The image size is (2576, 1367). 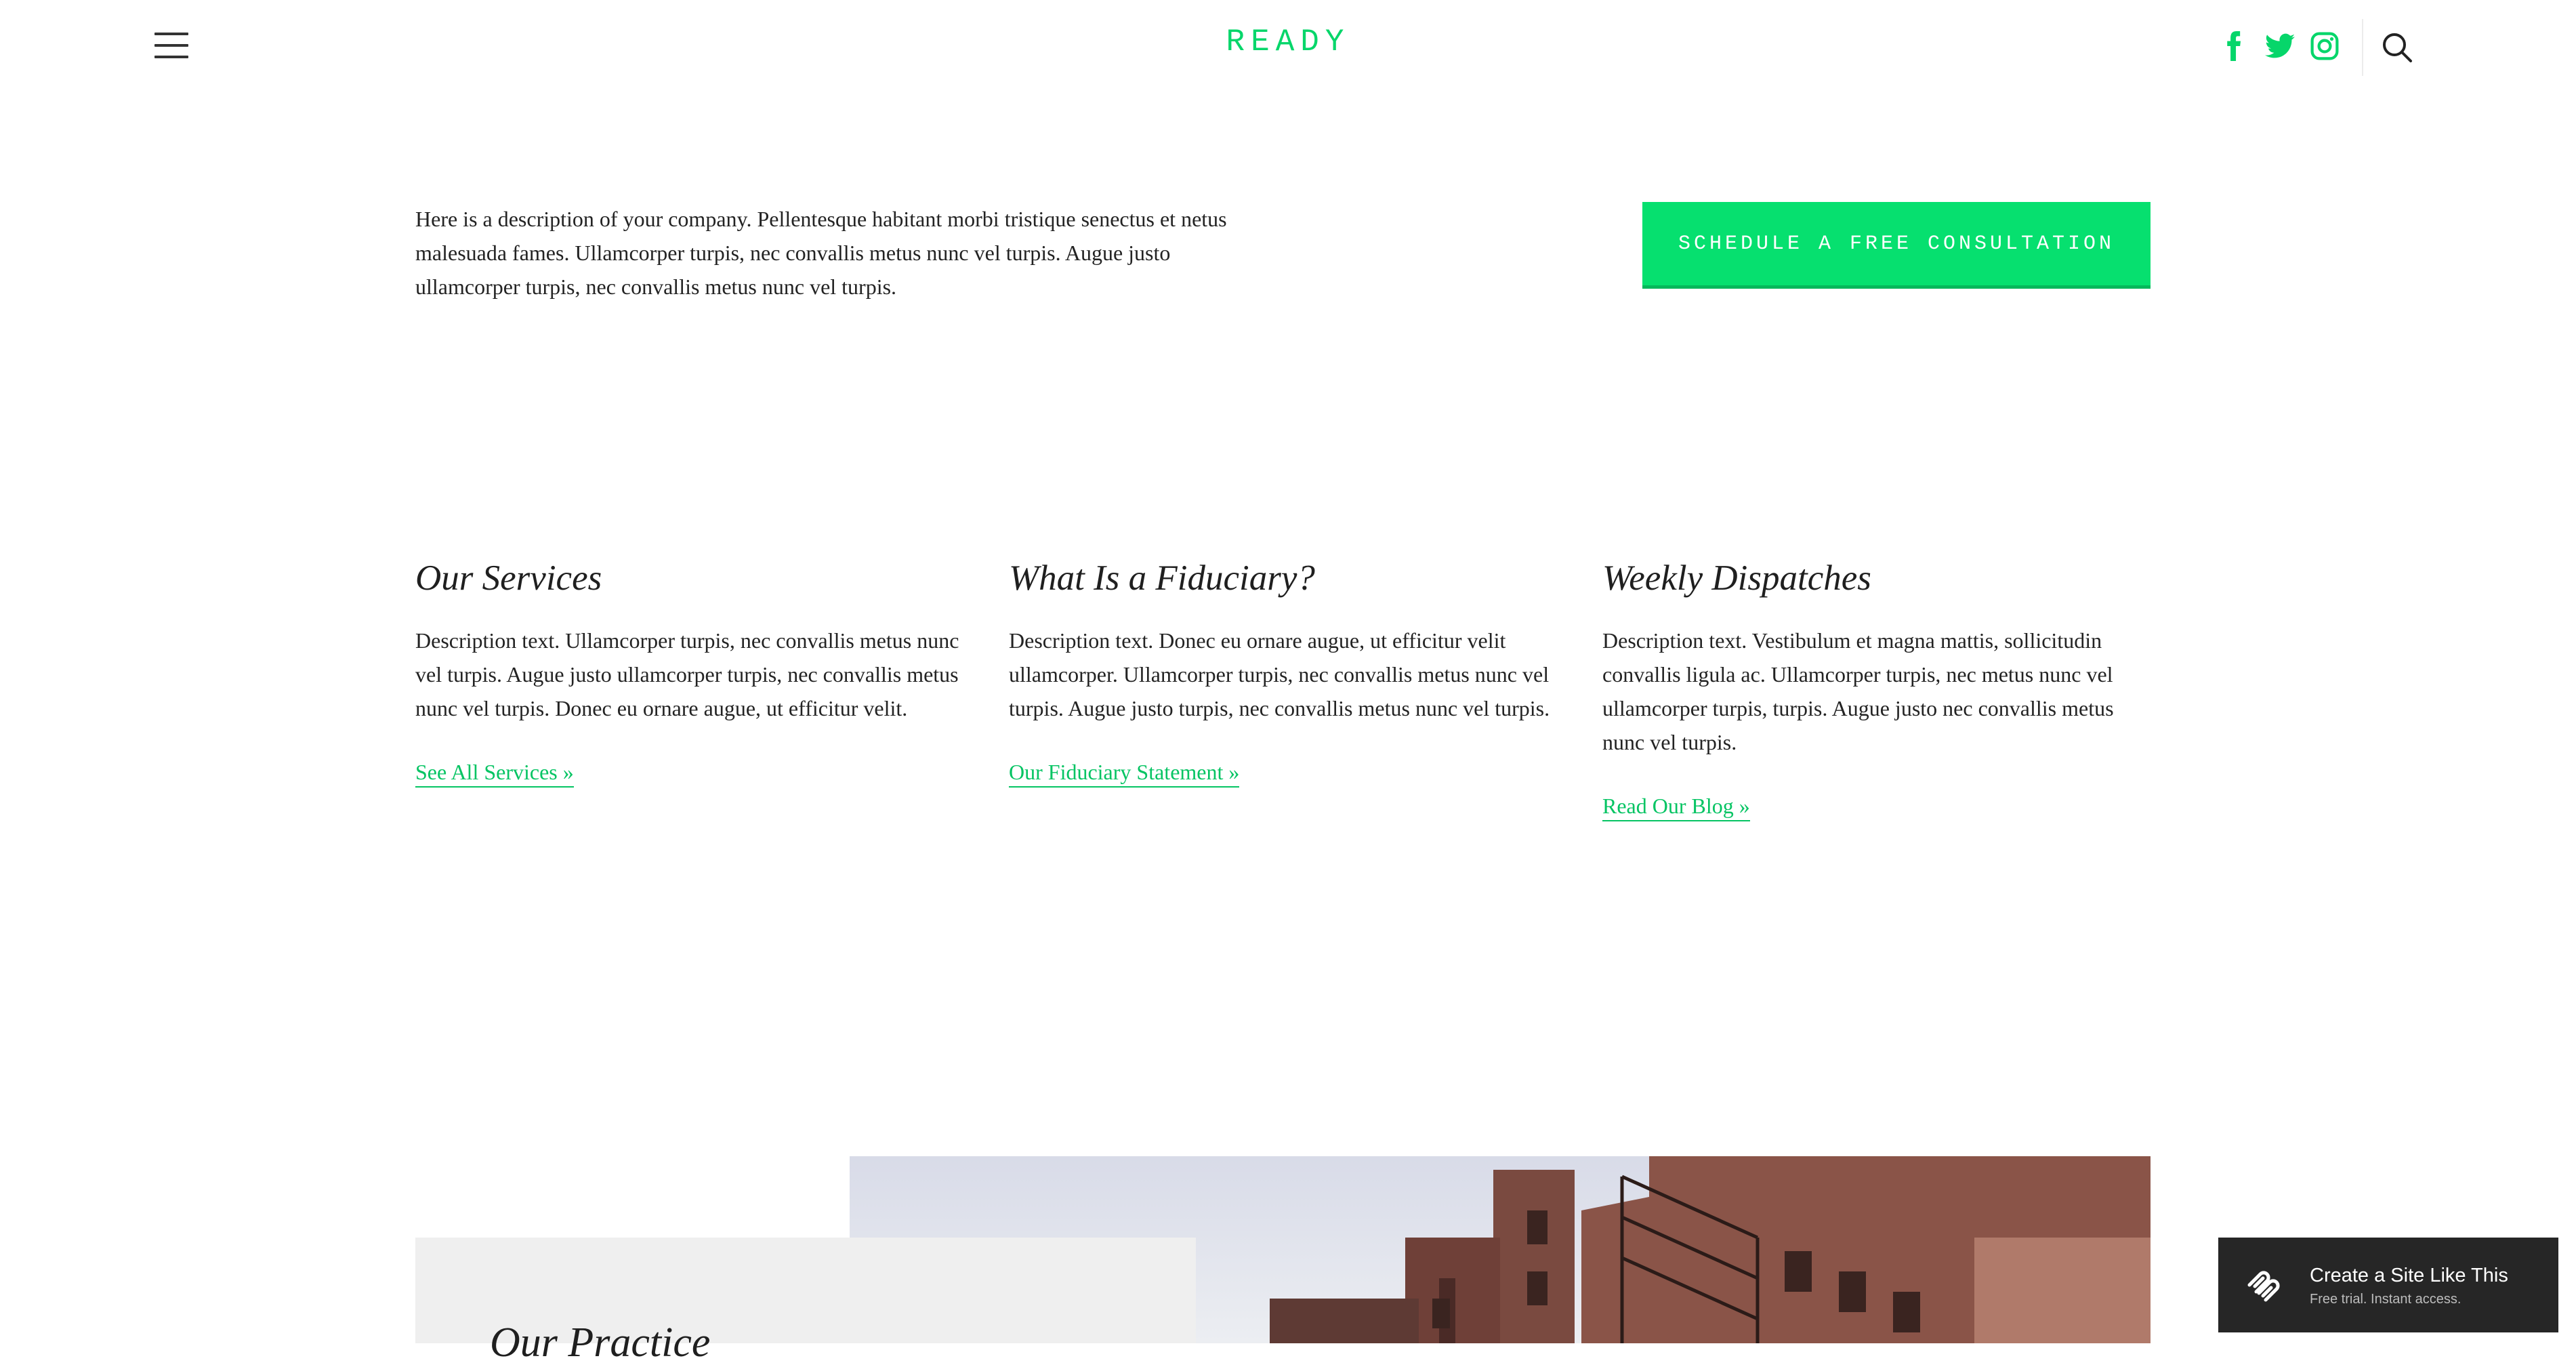 What do you see at coordinates (2263, 1286) in the screenshot?
I see `squarespace-logo-icon` at bounding box center [2263, 1286].